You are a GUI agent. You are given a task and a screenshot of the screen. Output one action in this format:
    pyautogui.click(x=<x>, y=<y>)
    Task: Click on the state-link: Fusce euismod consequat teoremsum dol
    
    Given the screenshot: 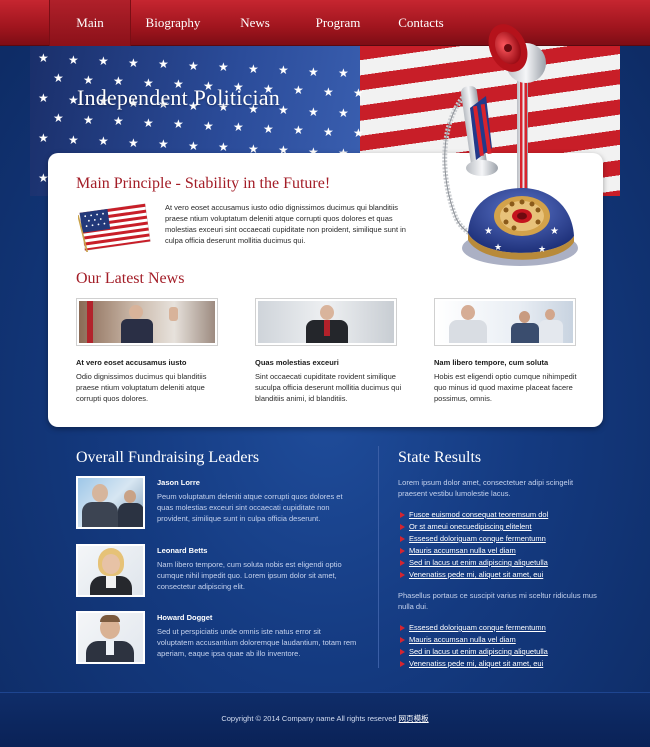 What is the action you would take?
    pyautogui.click(x=473, y=515)
    